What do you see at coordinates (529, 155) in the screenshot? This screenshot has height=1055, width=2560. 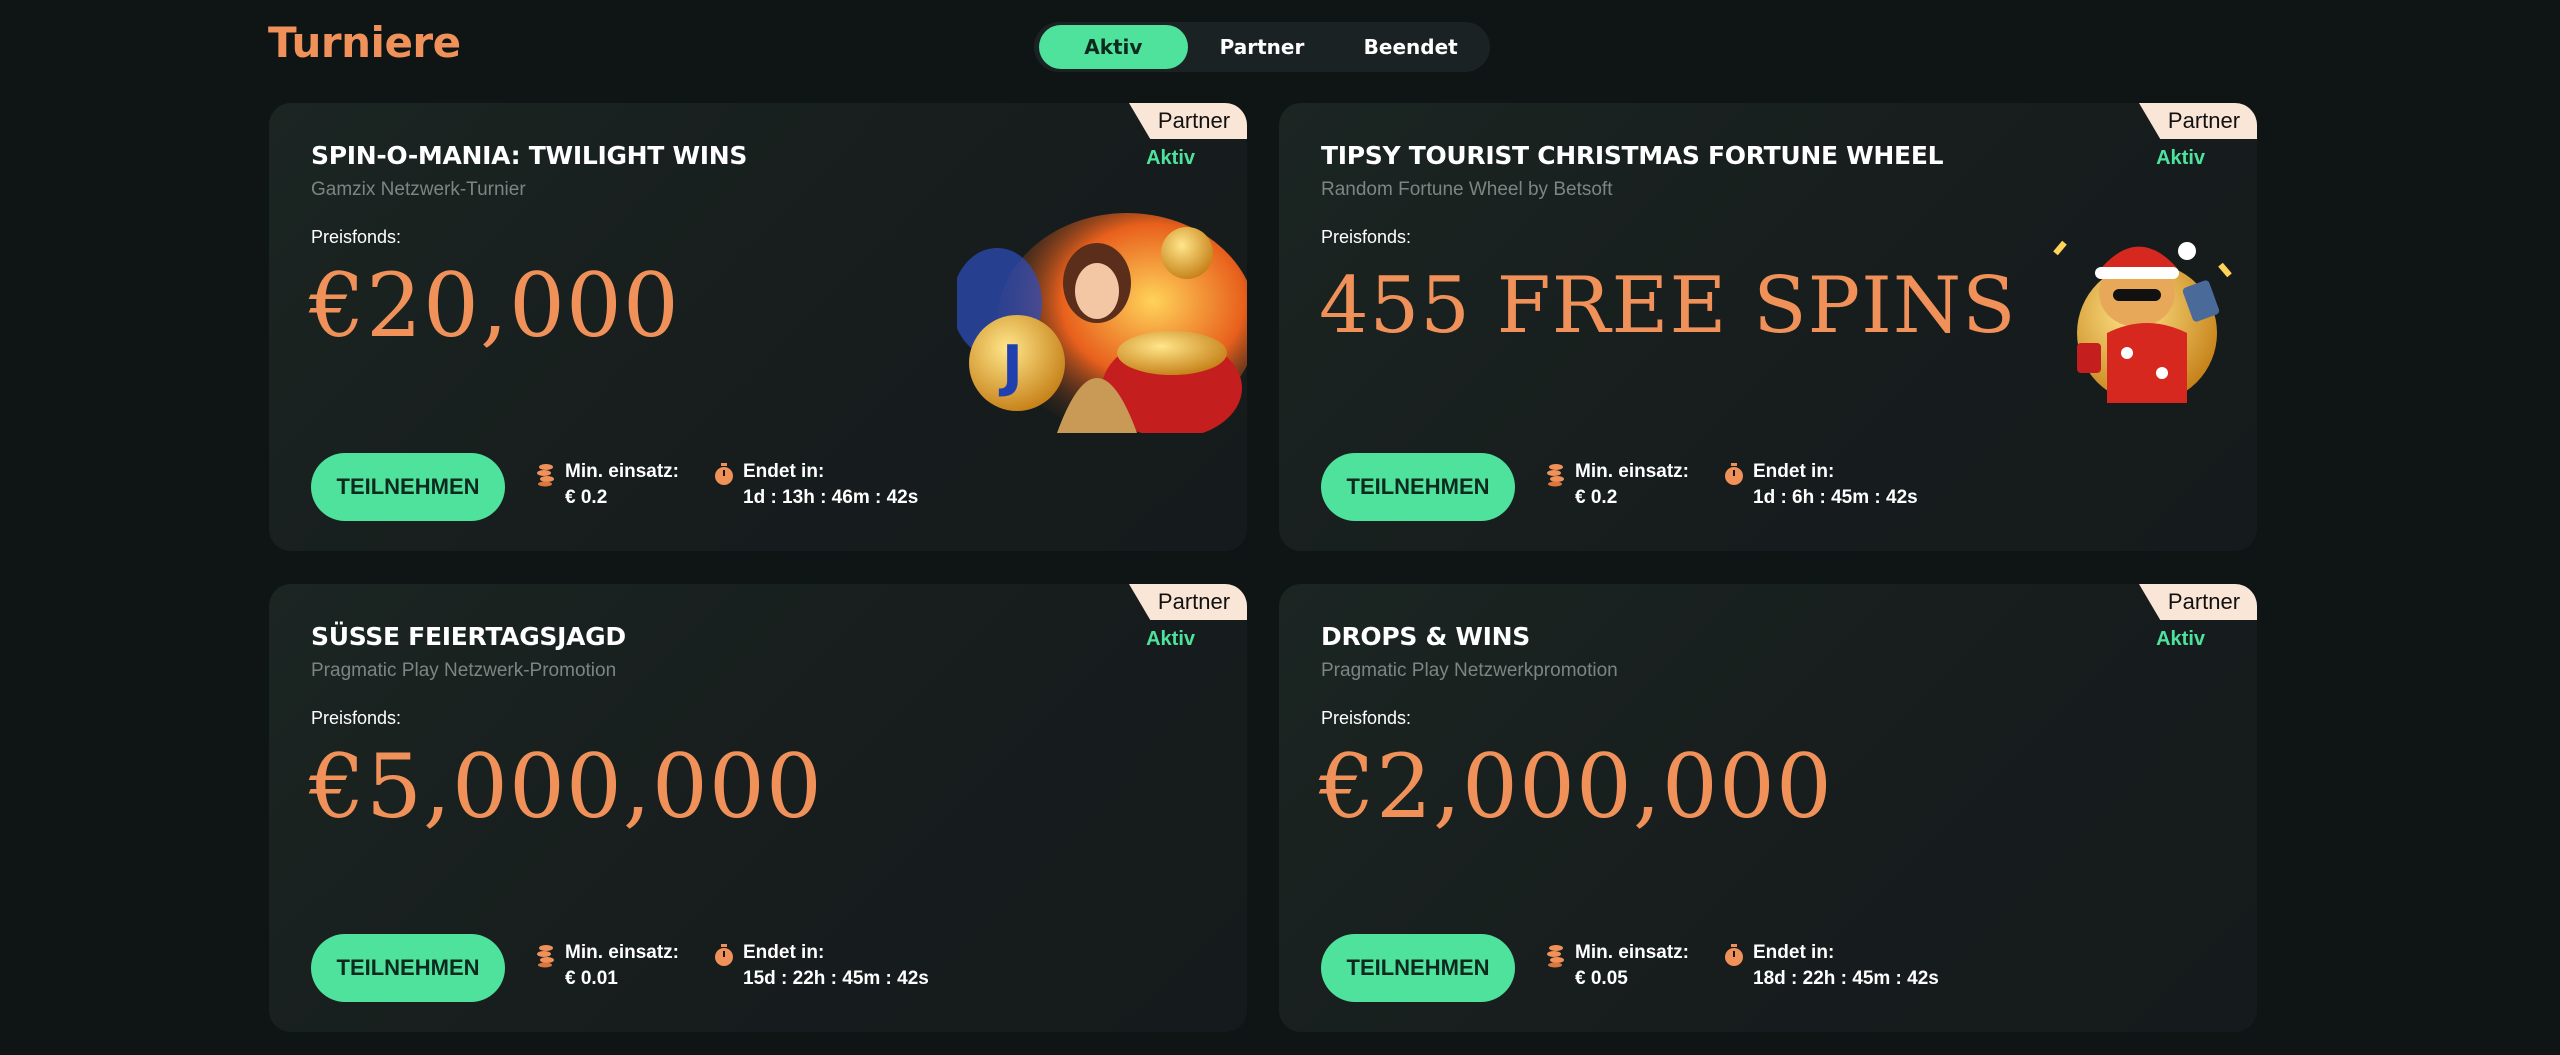 I see `card-title: SPIN-O-MANIA: TWILIGHT WINS` at bounding box center [529, 155].